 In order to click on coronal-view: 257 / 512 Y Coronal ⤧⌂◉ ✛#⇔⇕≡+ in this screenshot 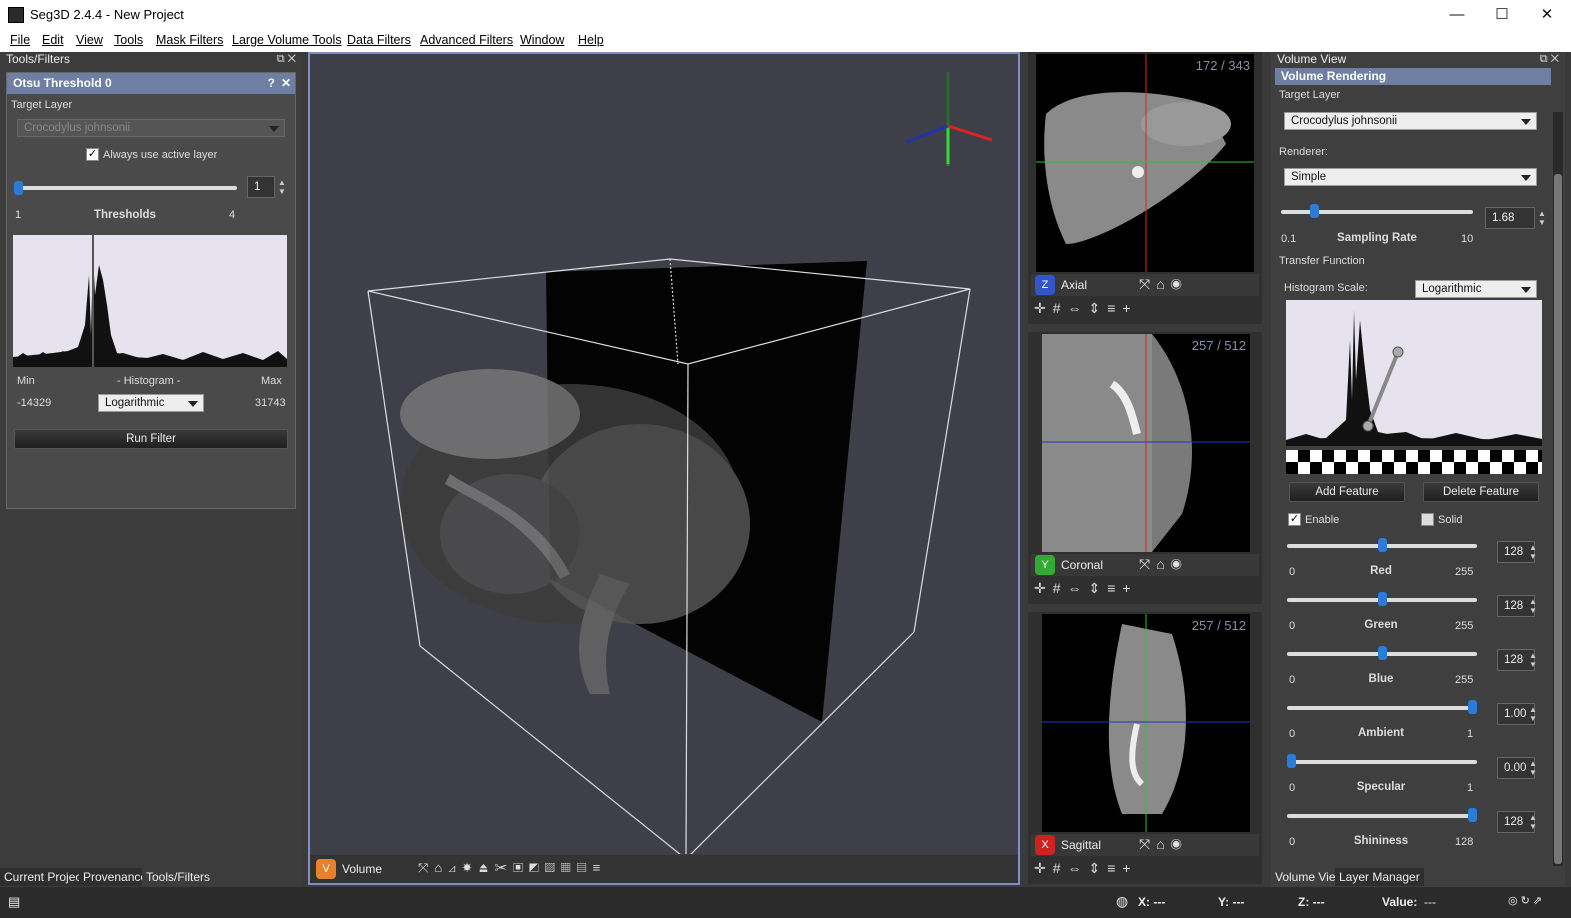, I will do `click(1145, 468)`.